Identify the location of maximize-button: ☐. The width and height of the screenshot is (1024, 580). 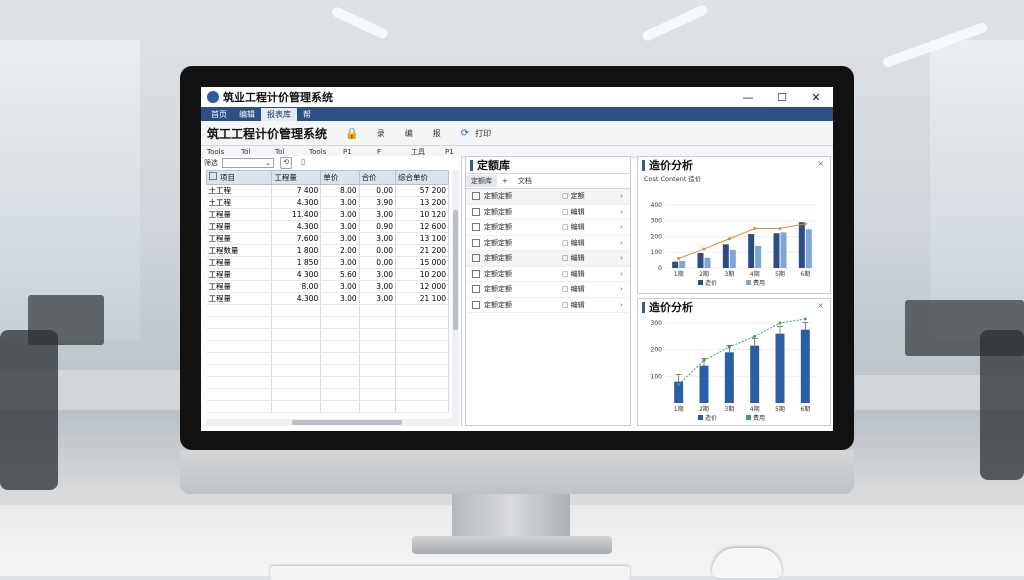
(782, 97).